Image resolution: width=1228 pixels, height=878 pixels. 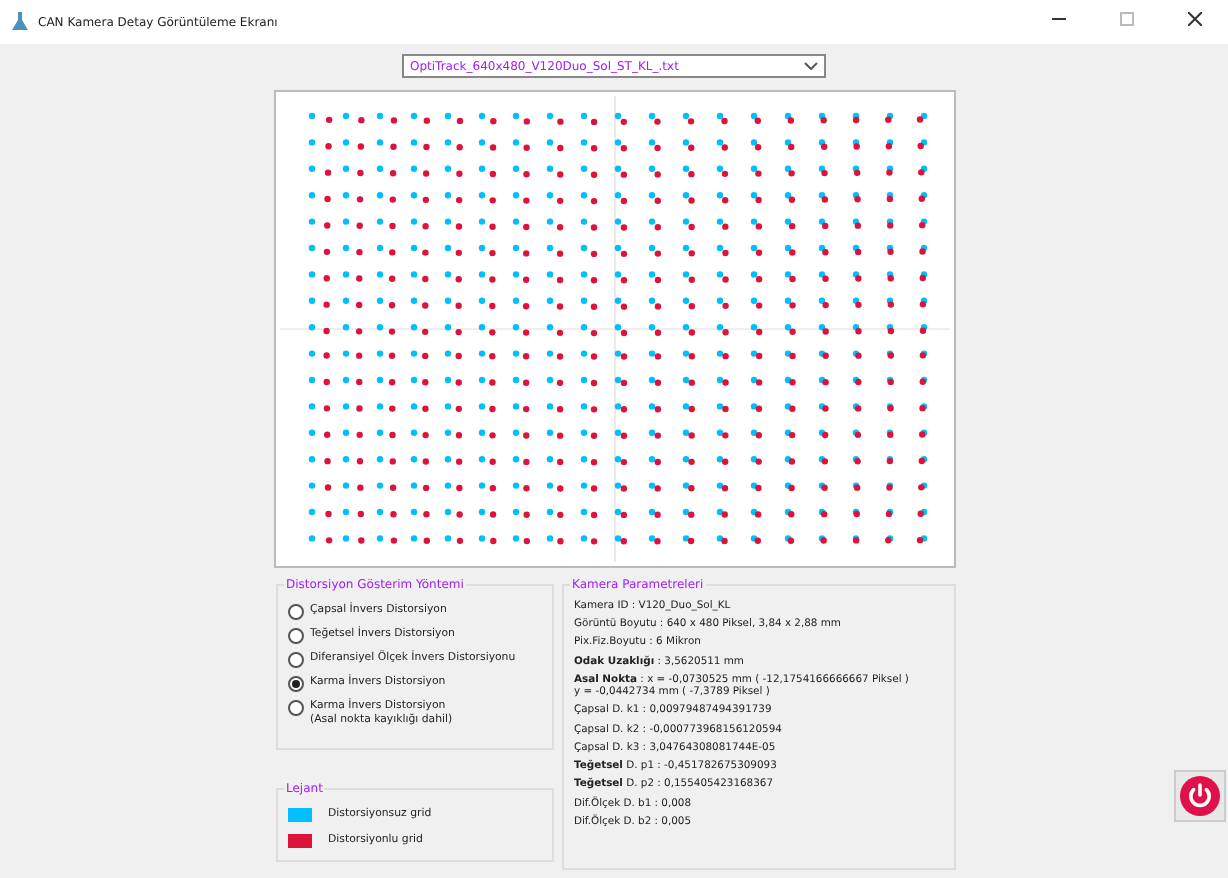 I want to click on power-button, so click(x=1200, y=796).